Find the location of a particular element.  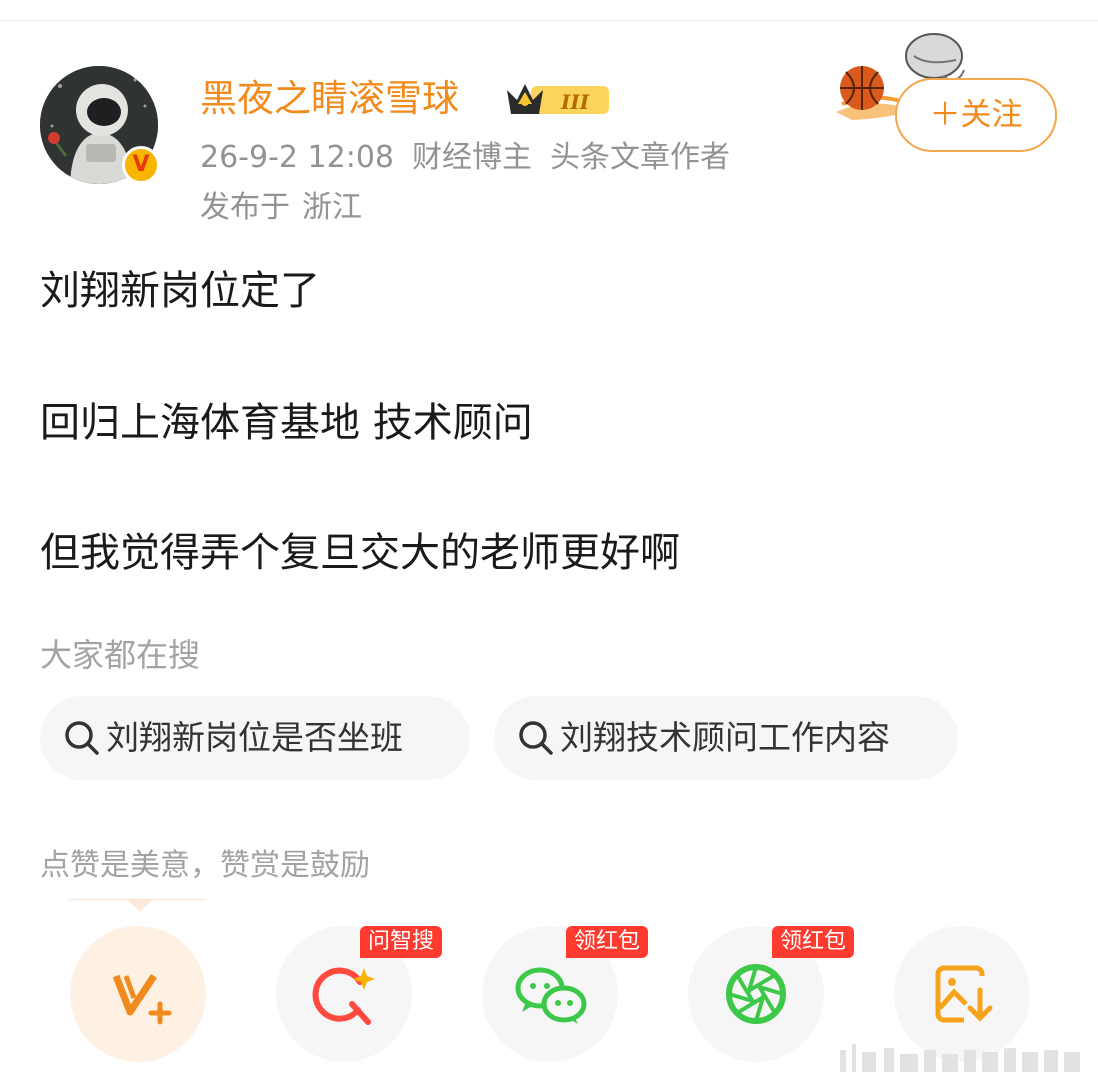

ai-search-tag: 问智搜 is located at coordinates (401, 942).